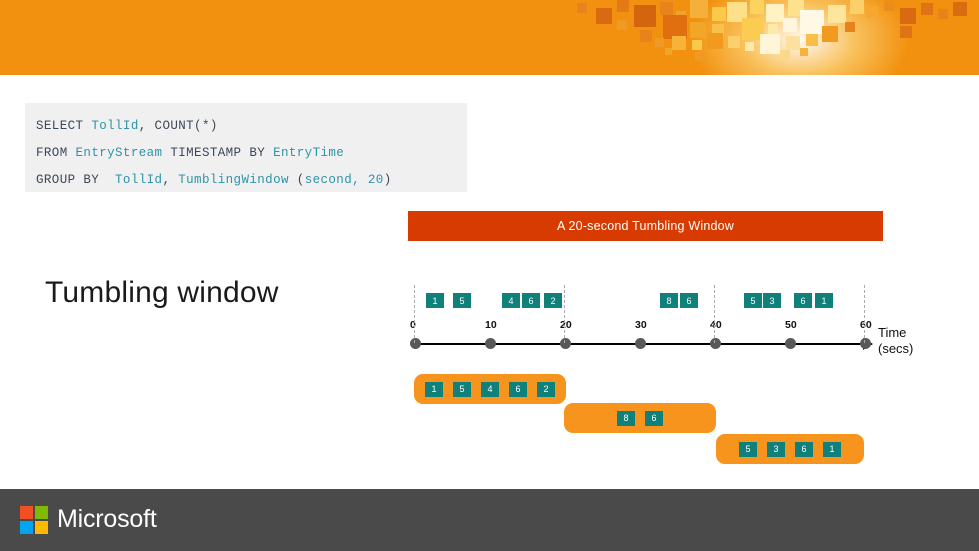  What do you see at coordinates (511, 300) in the screenshot?
I see `timeline-event-badge: 4` at bounding box center [511, 300].